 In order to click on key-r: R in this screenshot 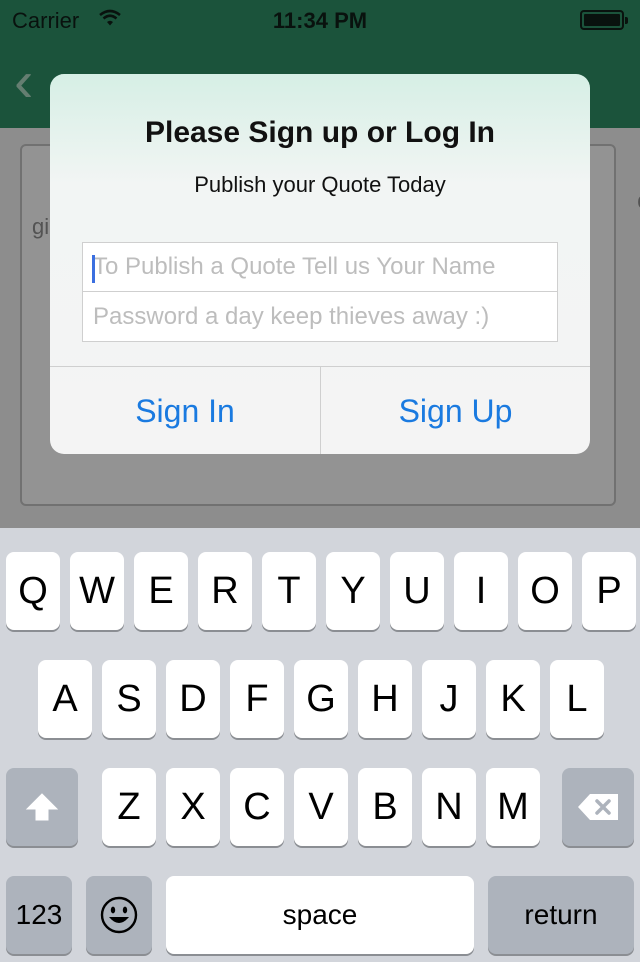, I will do `click(225, 591)`.